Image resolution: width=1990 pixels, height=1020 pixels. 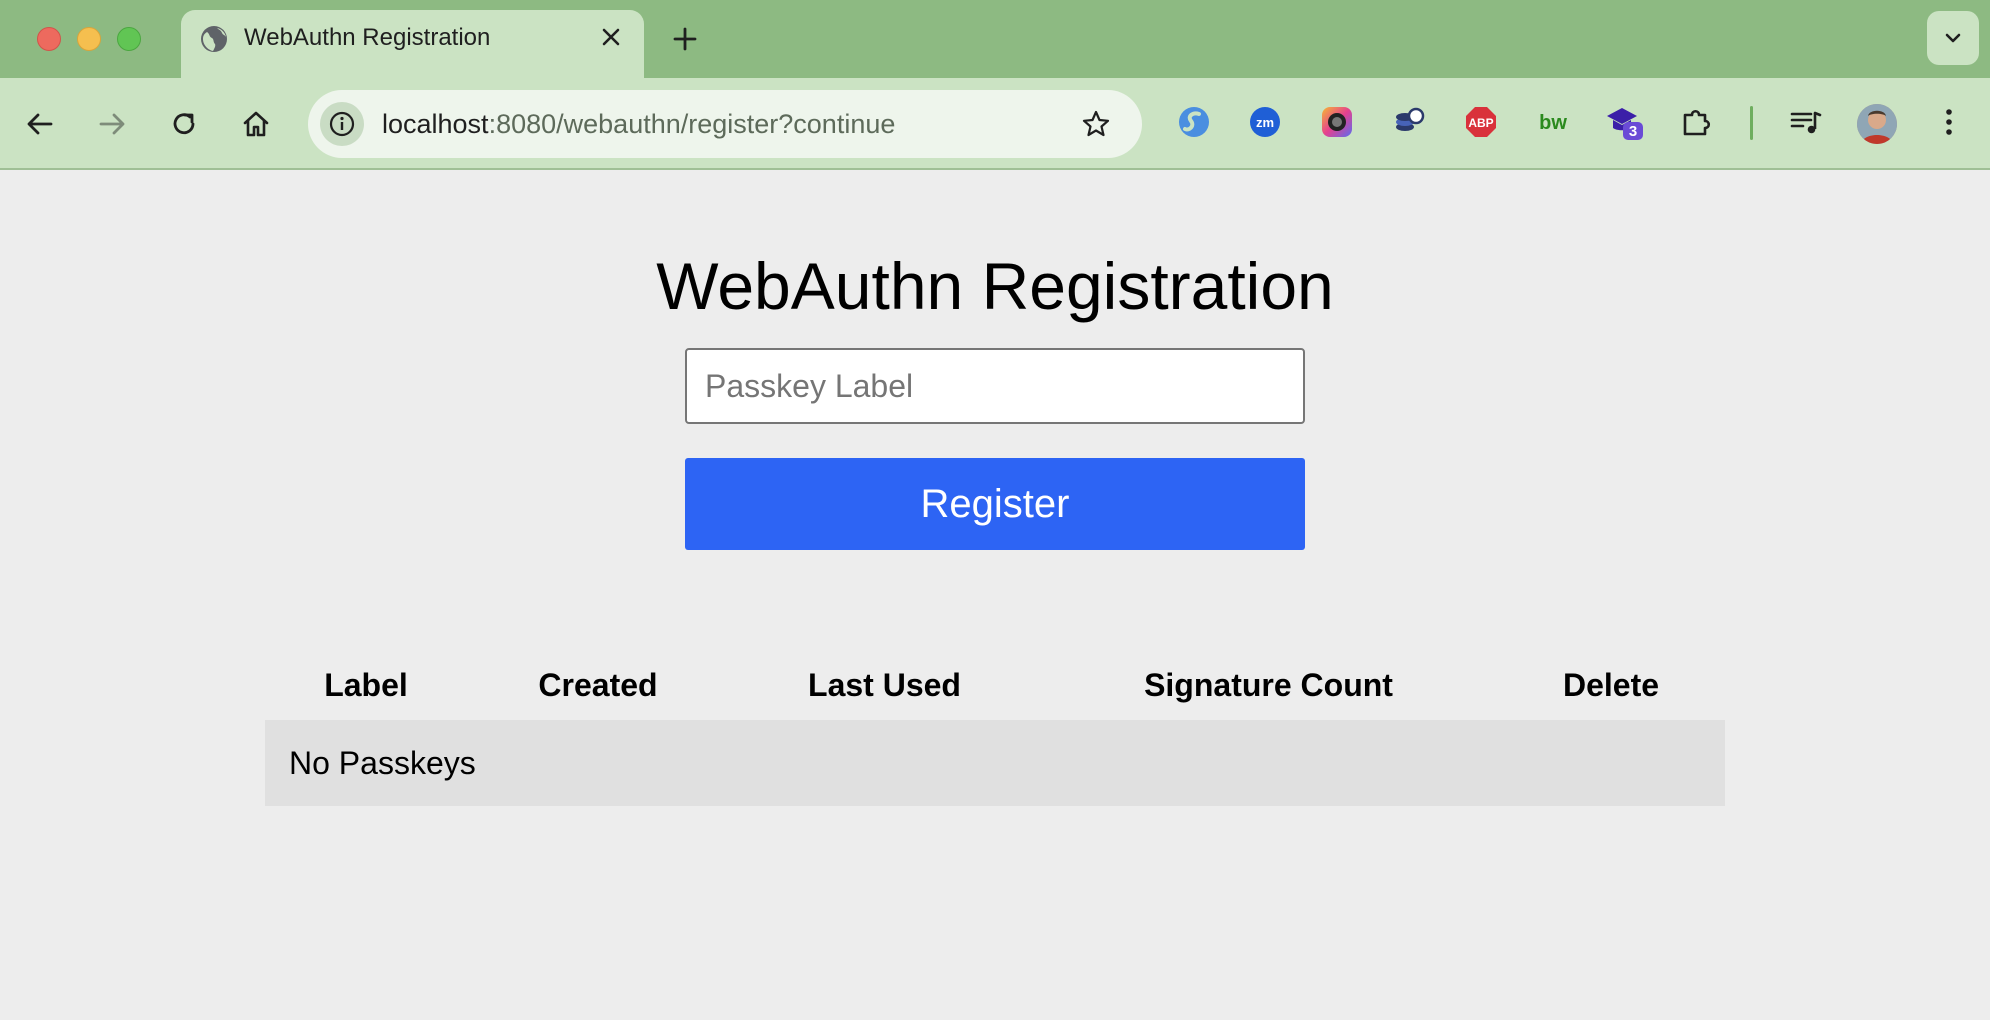 What do you see at coordinates (367, 37) in the screenshot?
I see `tab-title: WebAuthn Registration` at bounding box center [367, 37].